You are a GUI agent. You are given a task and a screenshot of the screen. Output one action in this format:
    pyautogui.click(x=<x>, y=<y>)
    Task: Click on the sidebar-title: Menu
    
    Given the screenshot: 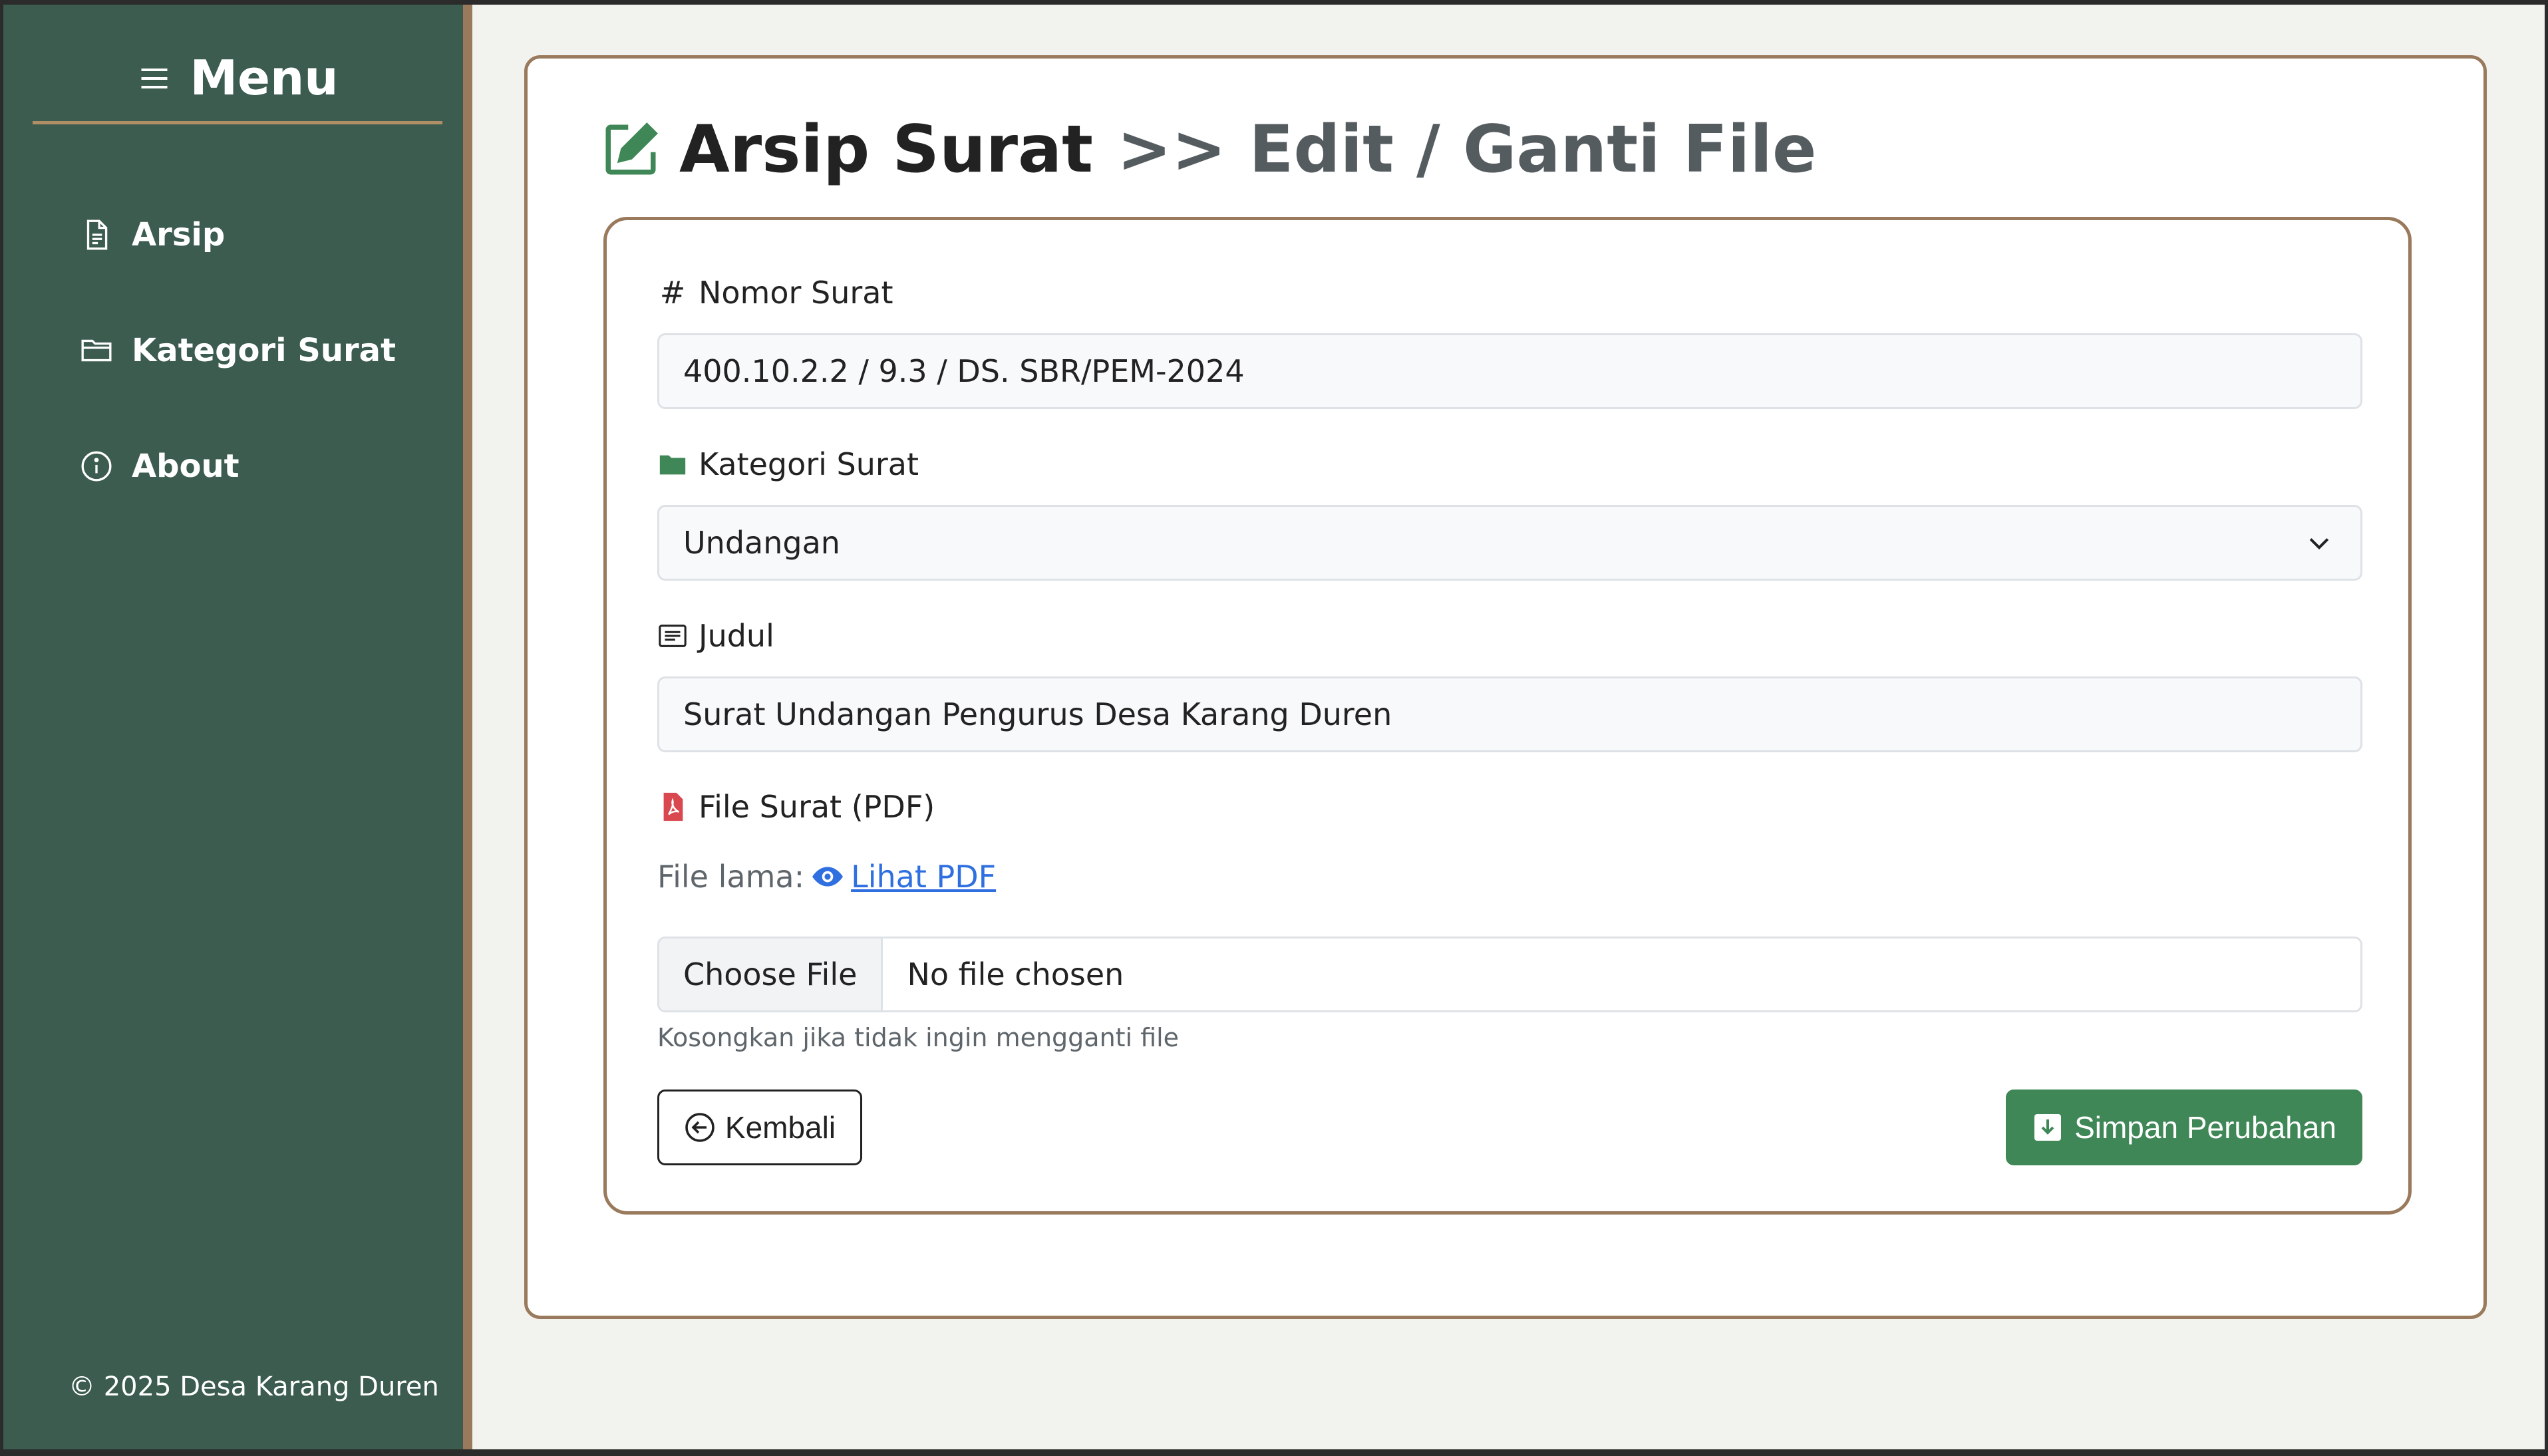 What is the action you would take?
    pyautogui.click(x=264, y=78)
    